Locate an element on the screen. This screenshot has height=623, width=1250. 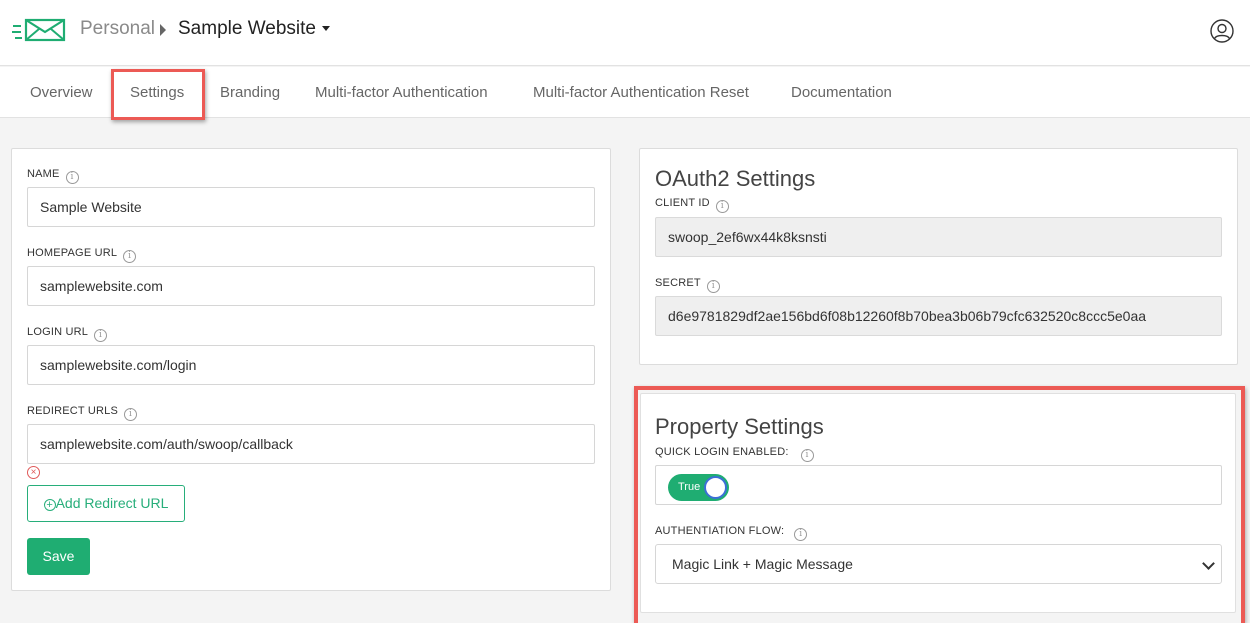
breadcrumb-separator-icon is located at coordinates (163, 30).